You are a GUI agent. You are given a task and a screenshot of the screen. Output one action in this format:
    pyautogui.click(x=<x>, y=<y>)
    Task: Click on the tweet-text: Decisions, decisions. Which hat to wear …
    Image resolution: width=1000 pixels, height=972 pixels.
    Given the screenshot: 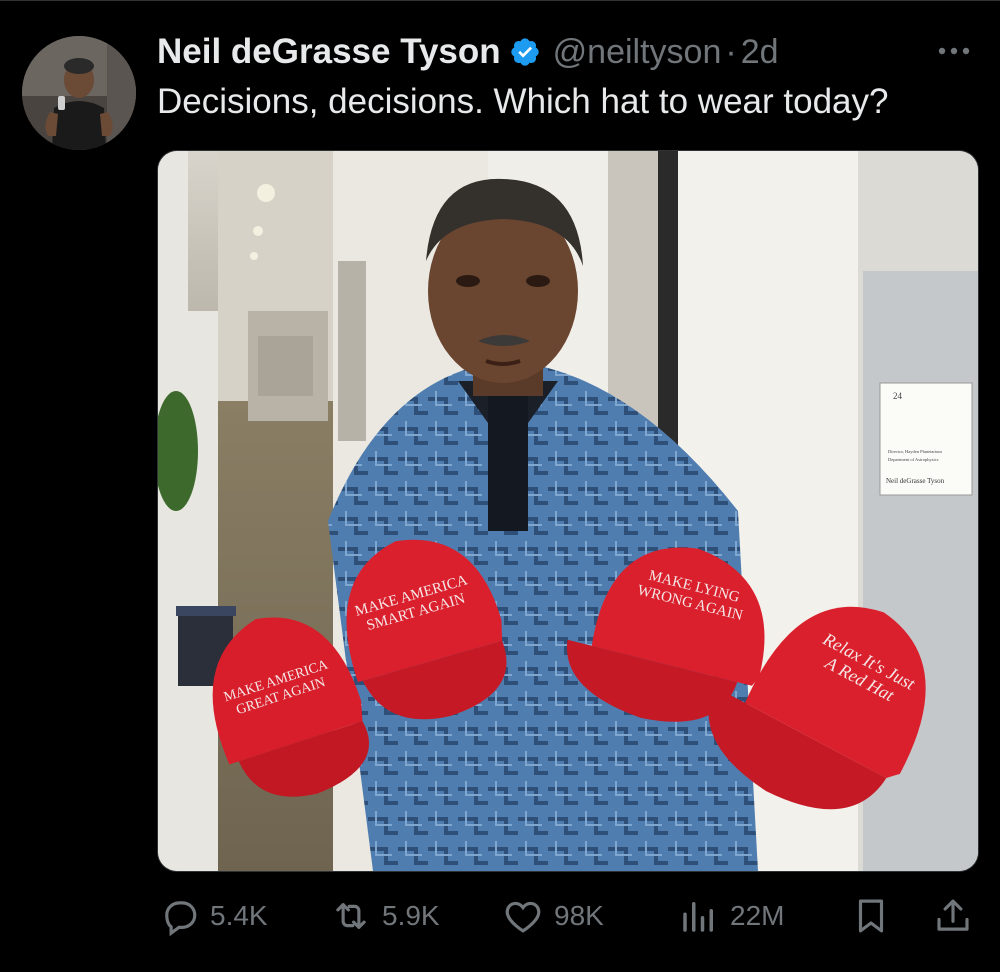 What is the action you would take?
    pyautogui.click(x=523, y=101)
    